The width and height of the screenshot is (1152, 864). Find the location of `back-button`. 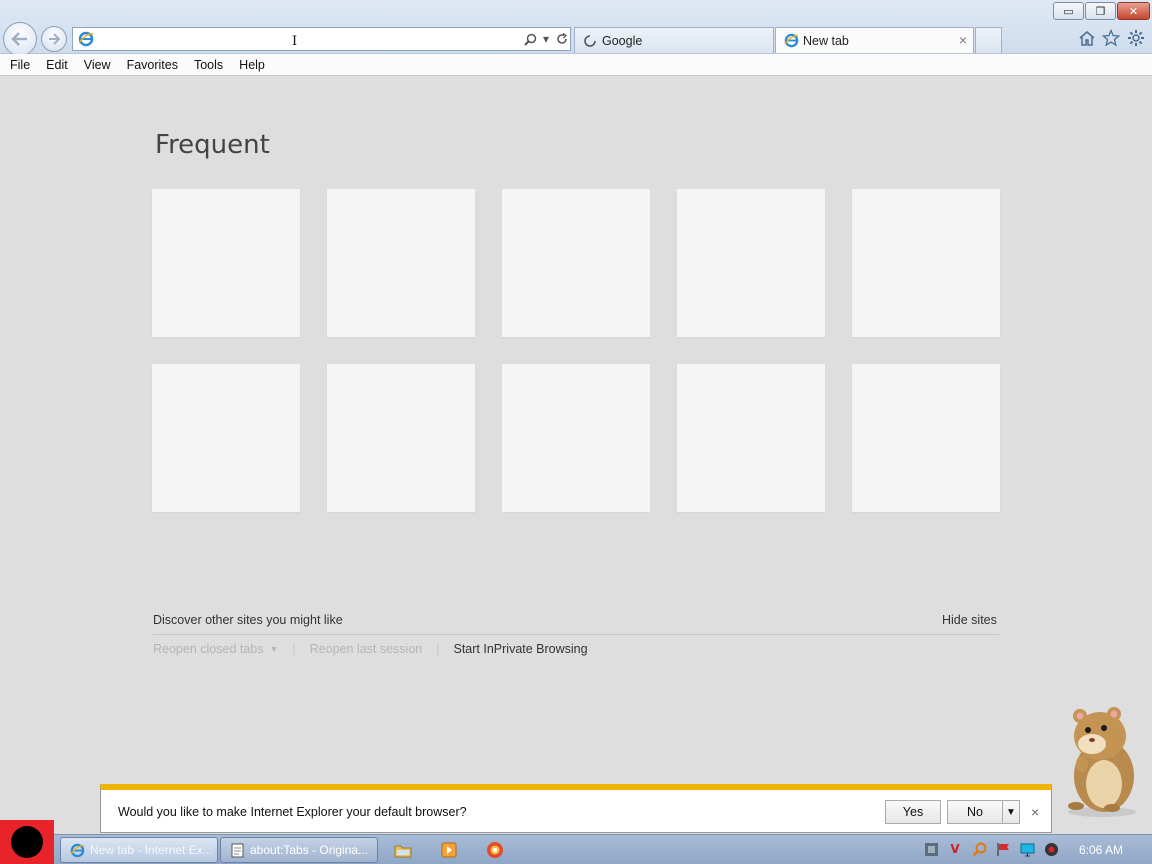

back-button is located at coordinates (20, 39).